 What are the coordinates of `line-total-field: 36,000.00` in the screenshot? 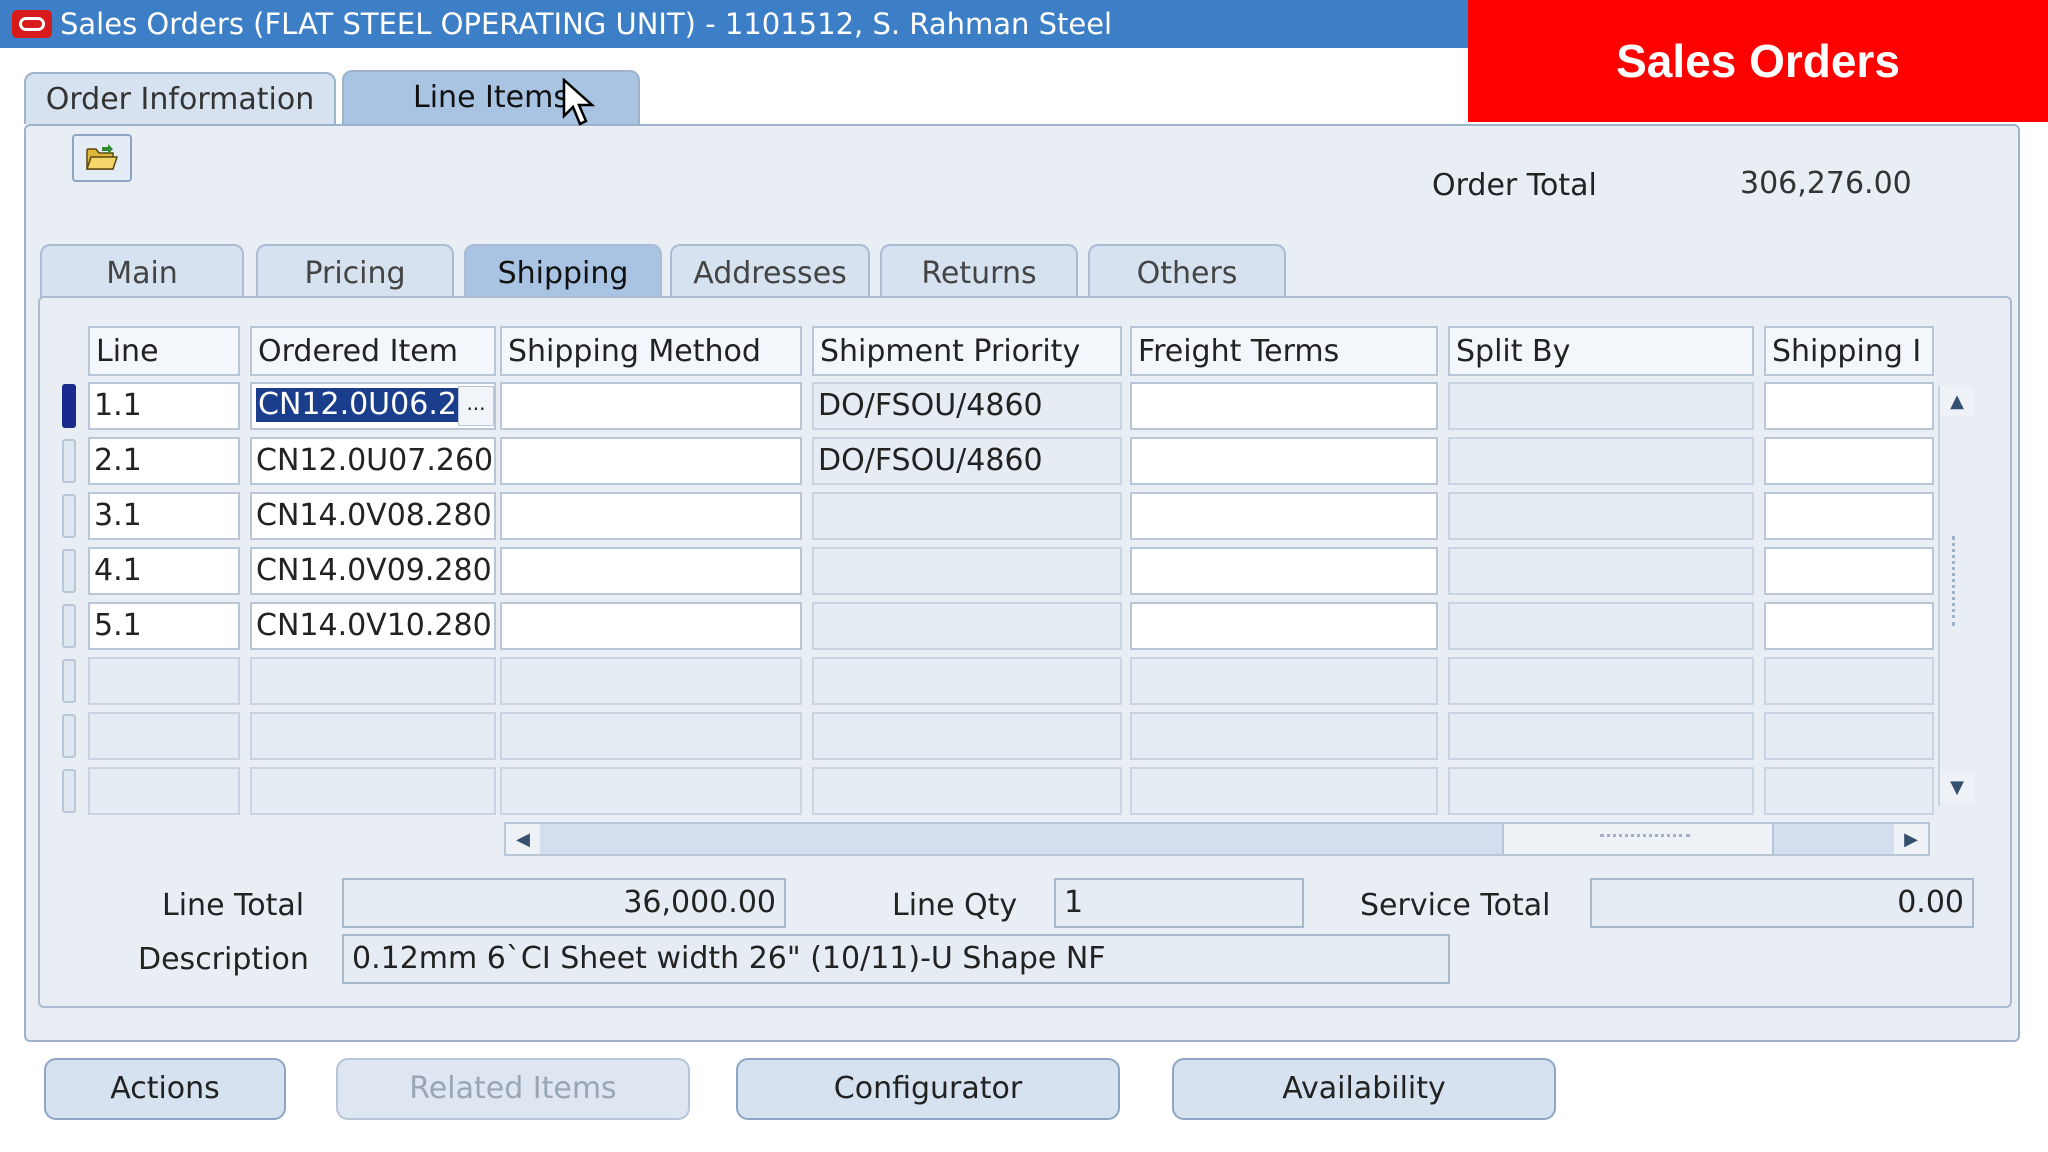 It's located at (564, 903).